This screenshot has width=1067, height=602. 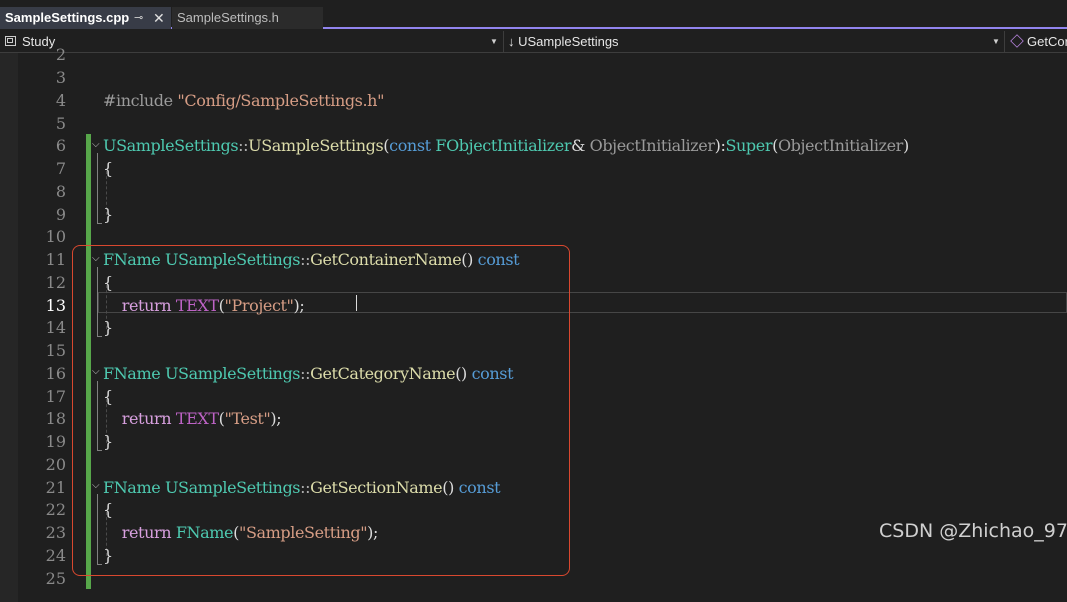 I want to click on tab-label: SampleSettings.h, so click(x=228, y=17).